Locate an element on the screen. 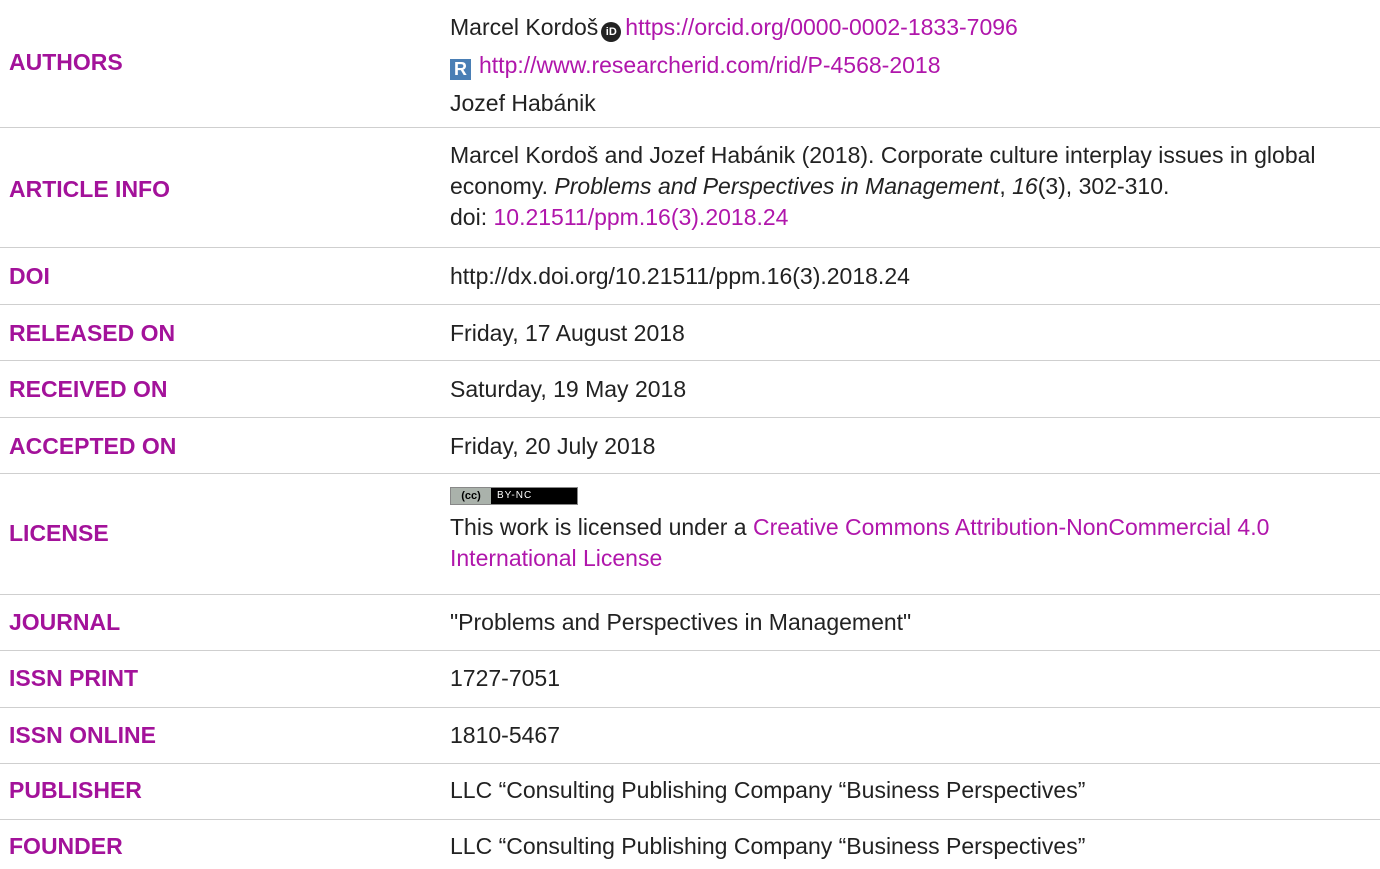 This screenshot has width=1380, height=869. doi-label: DOI is located at coordinates (29, 276).